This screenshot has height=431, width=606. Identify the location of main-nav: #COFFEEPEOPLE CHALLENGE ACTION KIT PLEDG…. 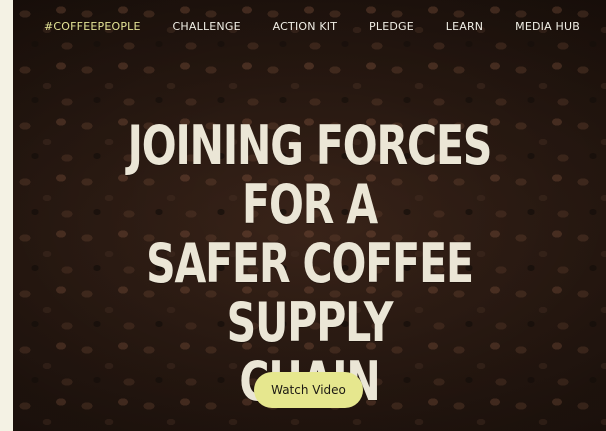
(312, 26).